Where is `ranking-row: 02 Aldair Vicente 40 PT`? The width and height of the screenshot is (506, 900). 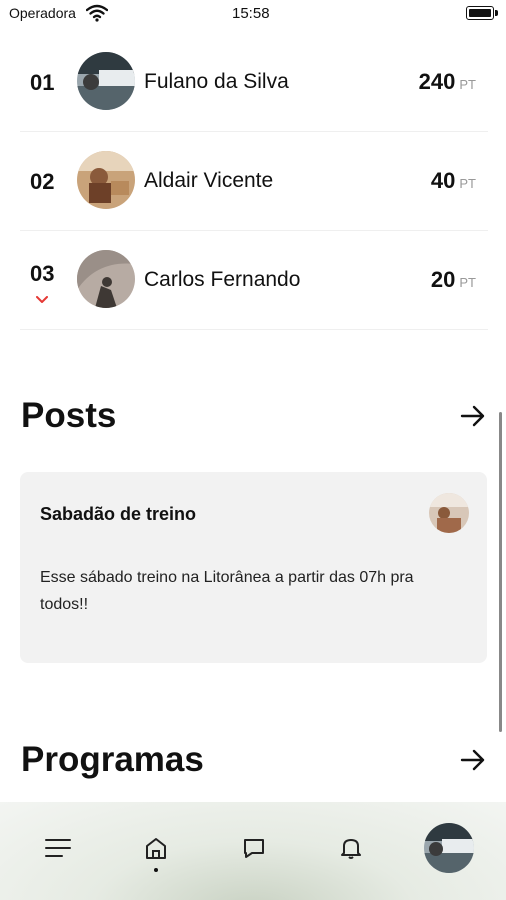 ranking-row: 02 Aldair Vicente 40 PT is located at coordinates (254, 181).